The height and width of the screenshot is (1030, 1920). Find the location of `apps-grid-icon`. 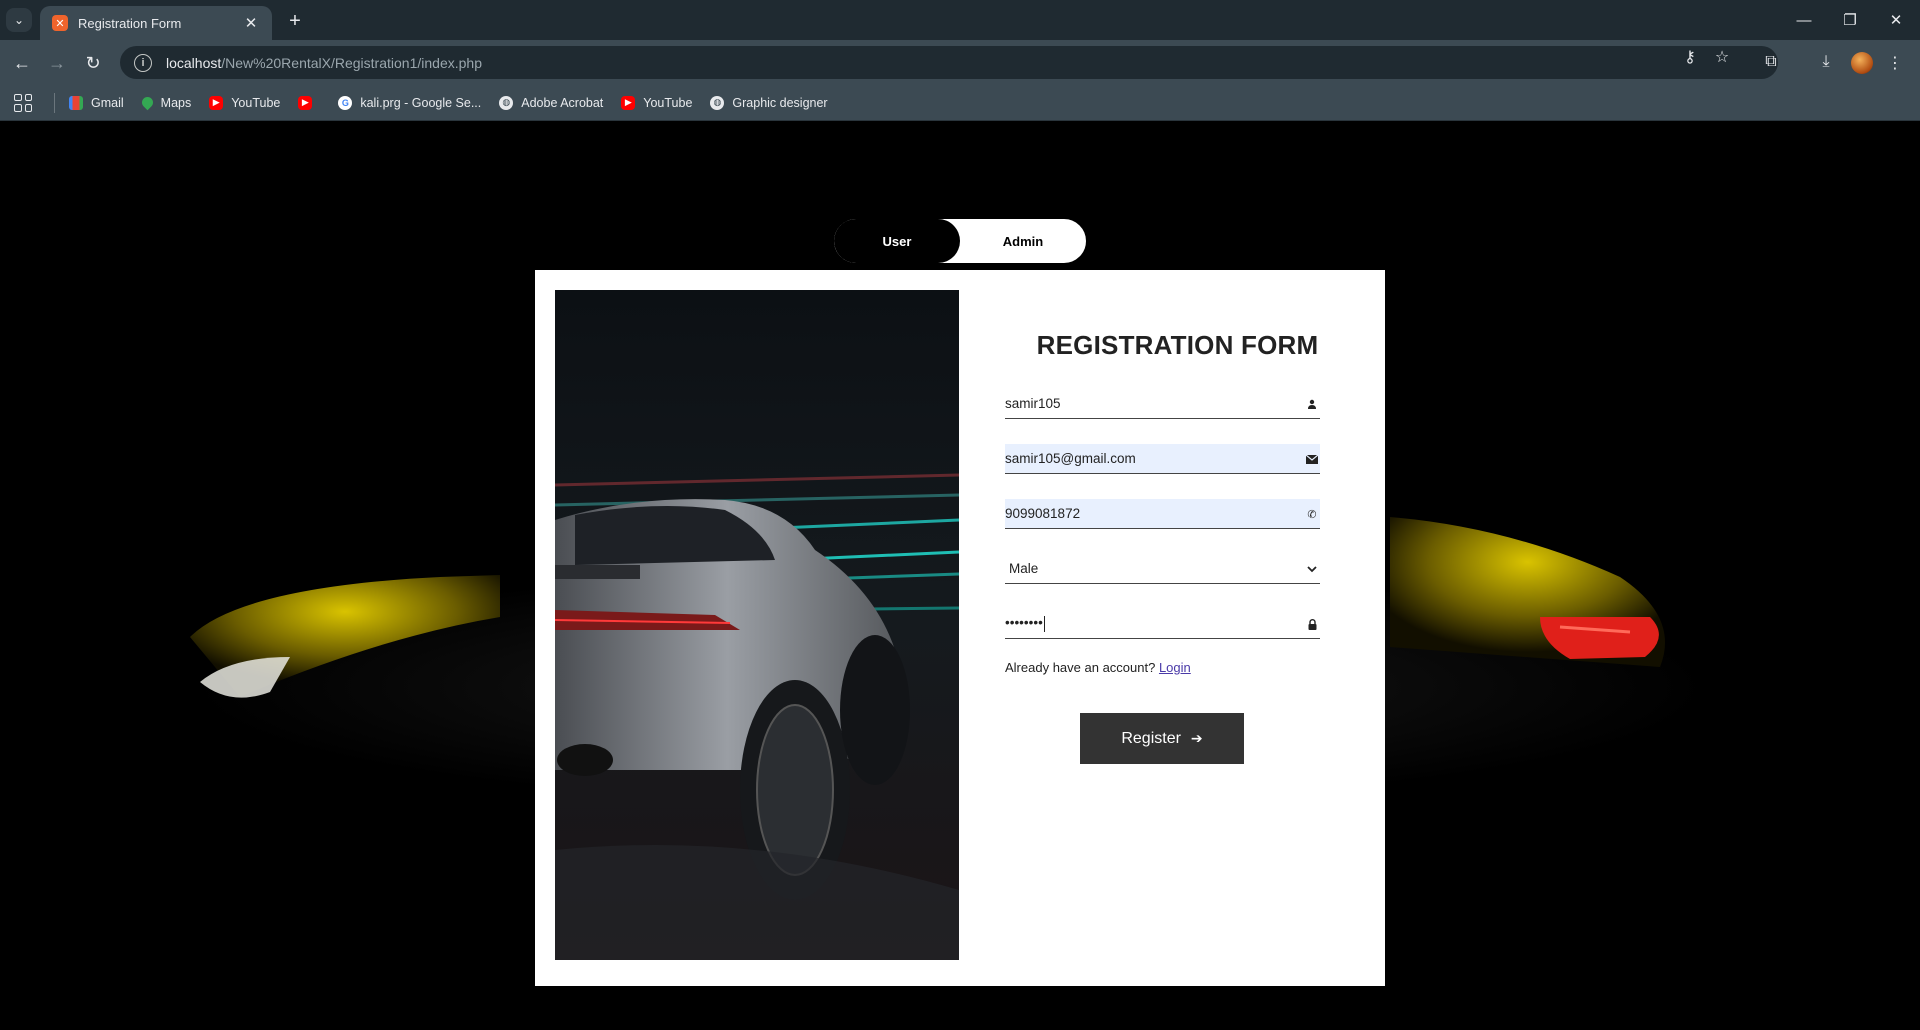

apps-grid-icon is located at coordinates (23, 102).